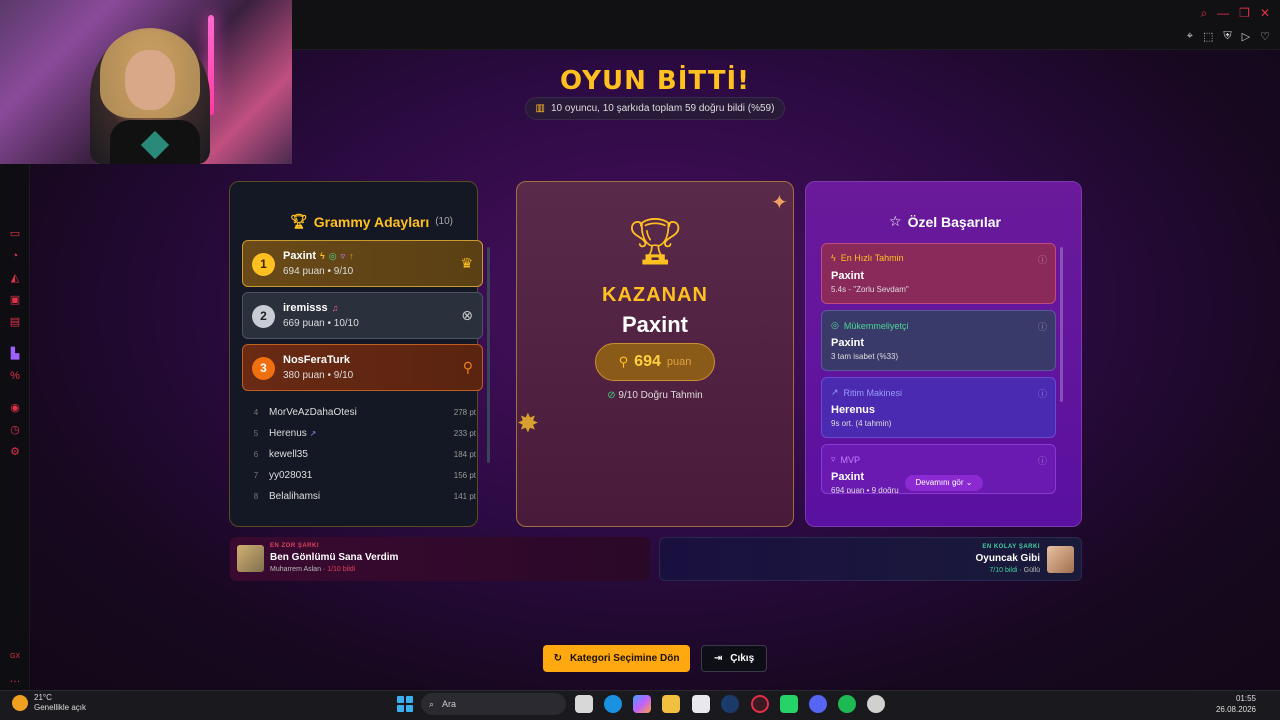 This screenshot has height=720, width=1280. Describe the element at coordinates (760, 704) in the screenshot. I see `opera-gx-icon` at that location.